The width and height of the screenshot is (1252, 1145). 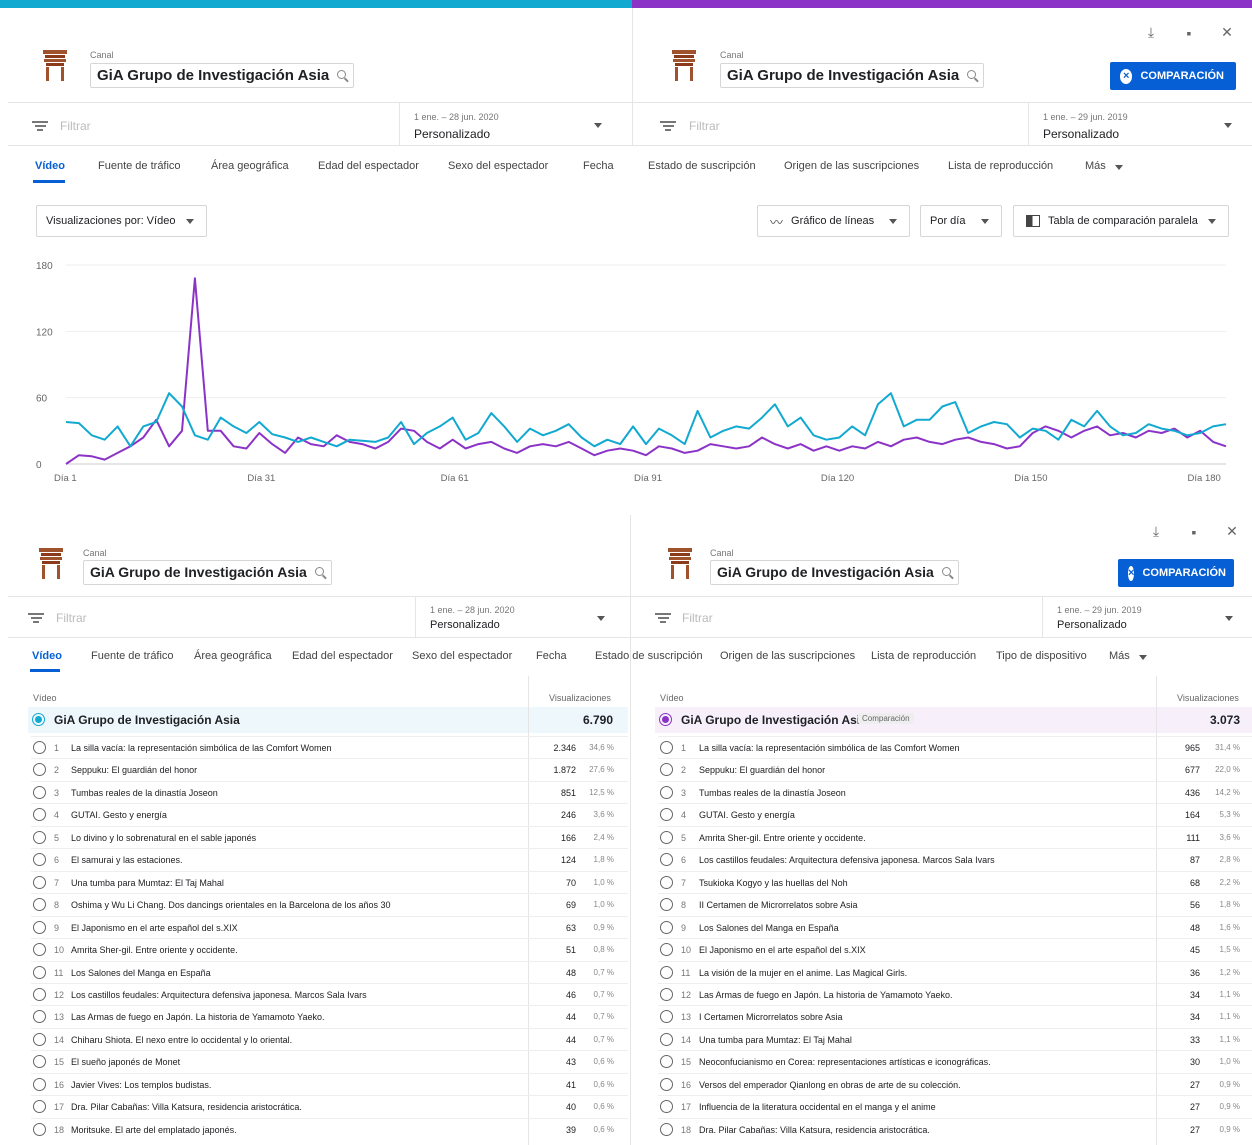 What do you see at coordinates (775, 1040) in the screenshot?
I see `video-title: Una tumba para Mumtaz: El Taj Mahal` at bounding box center [775, 1040].